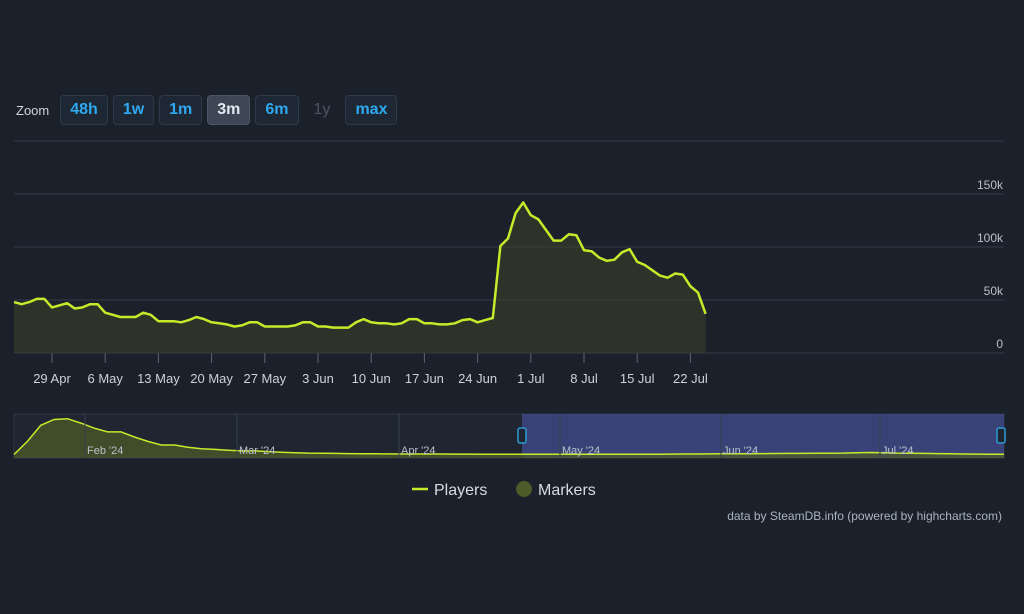 The image size is (1024, 614). Describe the element at coordinates (990, 185) in the screenshot. I see `y-tick-label: 150k` at that location.